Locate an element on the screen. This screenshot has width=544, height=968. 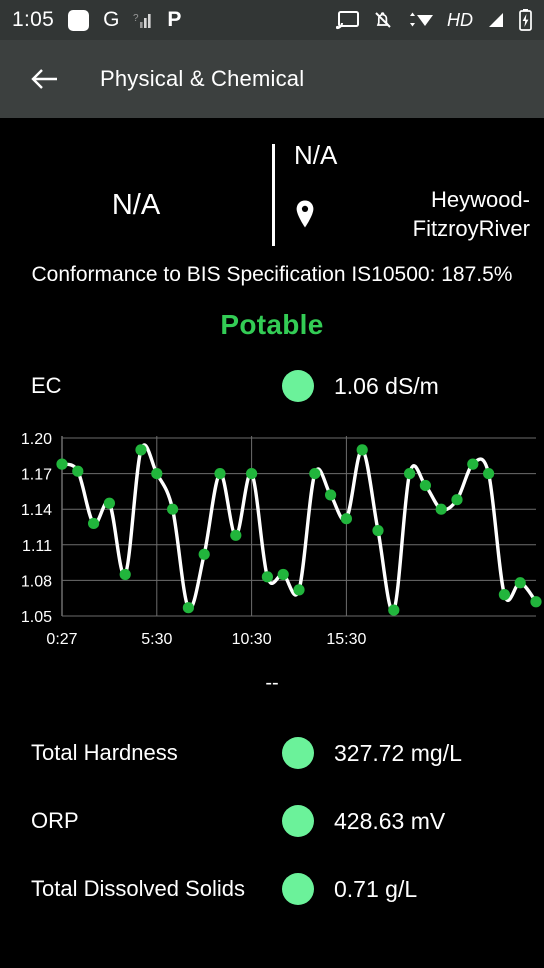
metric-label: ORP is located at coordinates (55, 821).